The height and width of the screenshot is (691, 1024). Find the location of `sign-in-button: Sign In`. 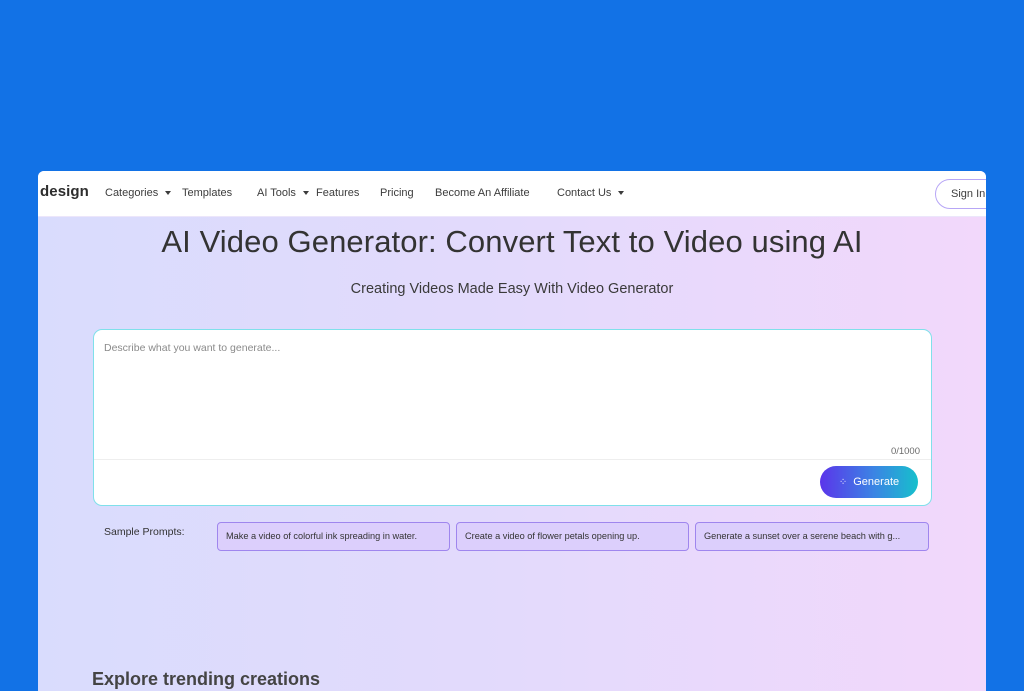

sign-in-button: Sign In is located at coordinates (960, 194).